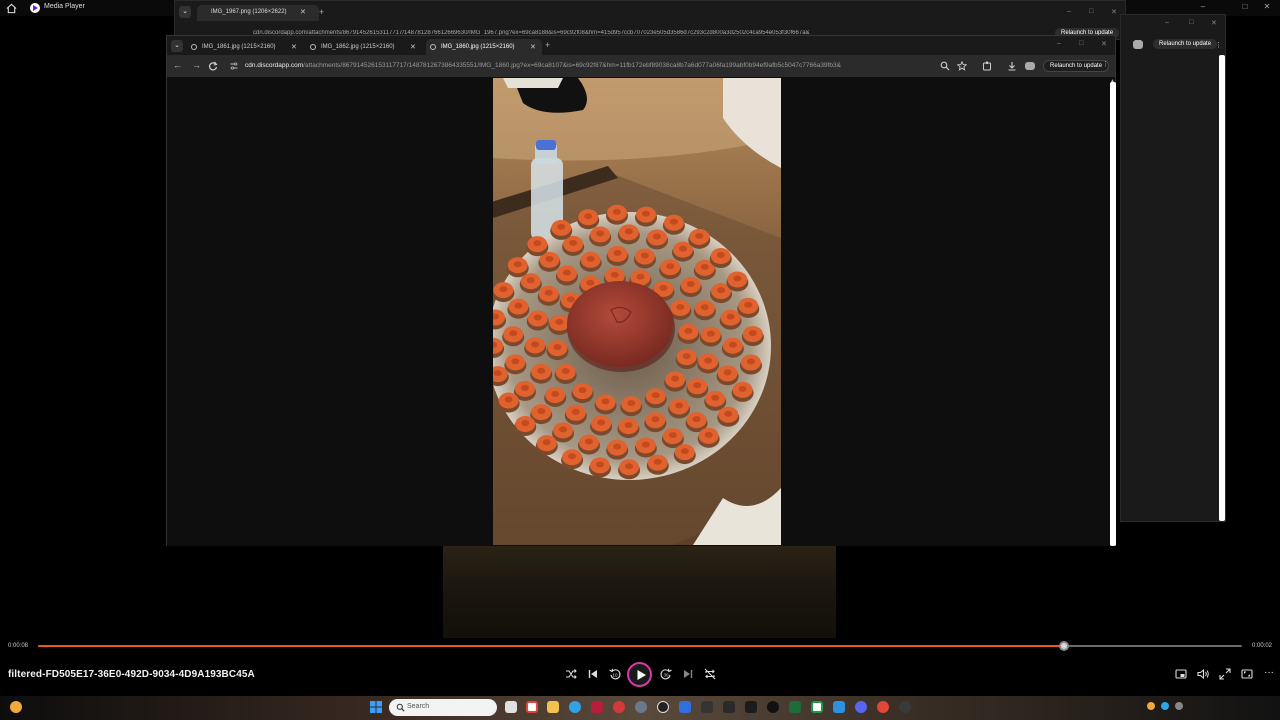 The height and width of the screenshot is (720, 1280). I want to click on app-title: Media Player, so click(64, 6).